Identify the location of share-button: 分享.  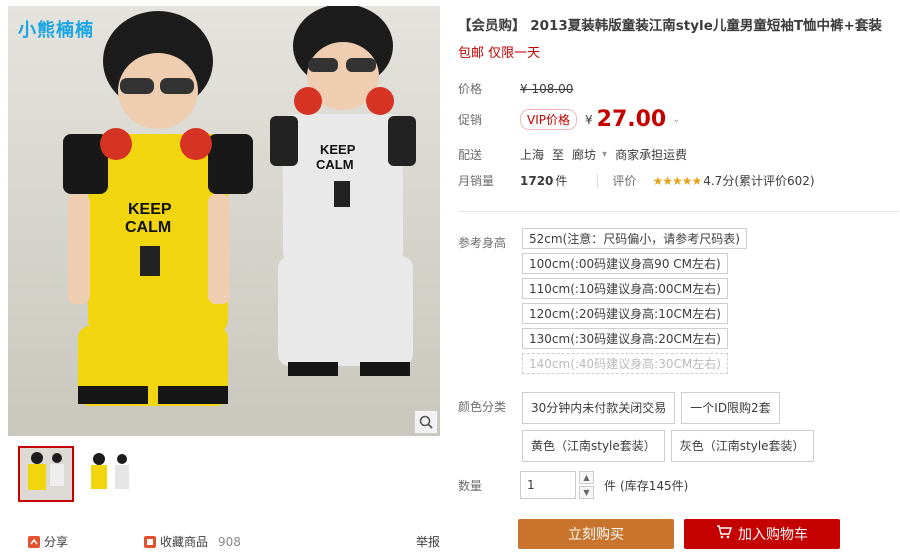
(48, 541).